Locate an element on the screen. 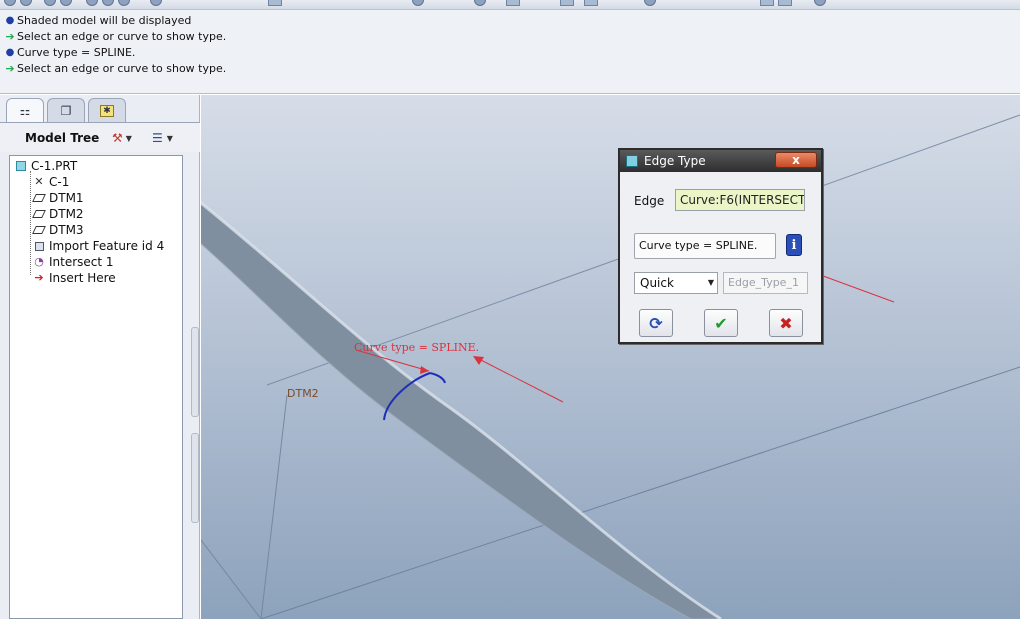 The height and width of the screenshot is (619, 1020). layers-tab-icon: ❐ is located at coordinates (66, 110).